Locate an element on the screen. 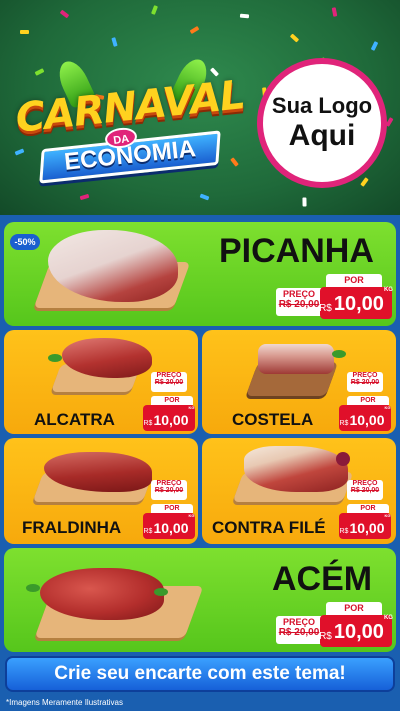  image-disclaimer: *Imagens Meramente Ilustrativas is located at coordinates (64, 702).